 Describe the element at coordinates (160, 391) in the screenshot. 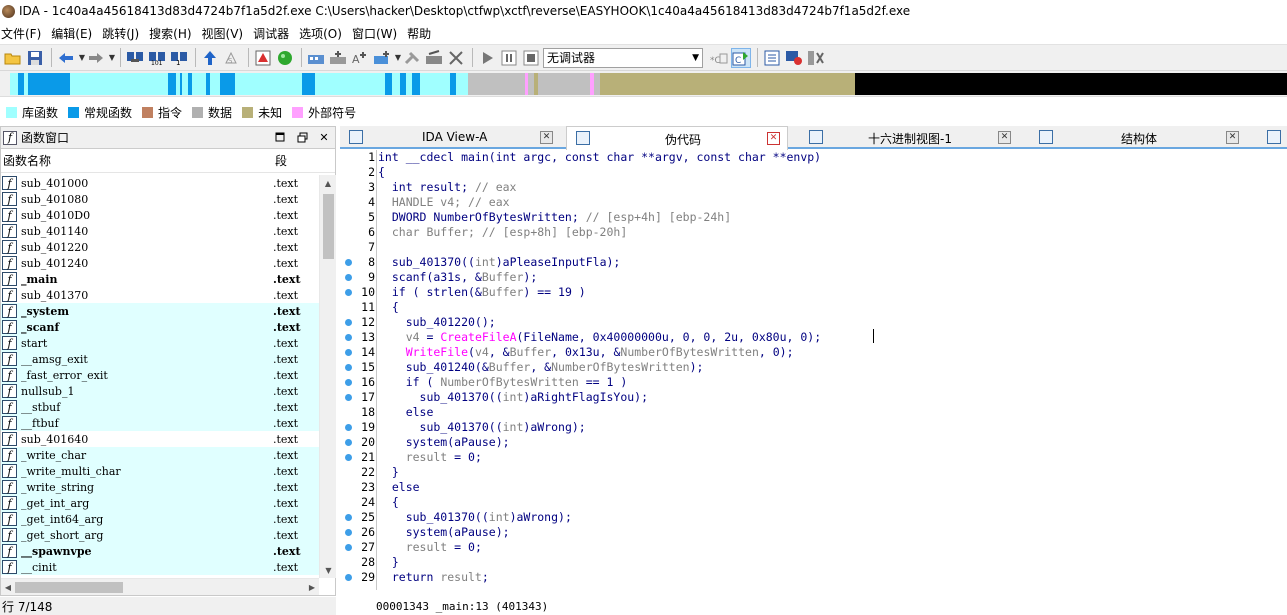

I see `function-row: f nullsub_1 .text` at that location.